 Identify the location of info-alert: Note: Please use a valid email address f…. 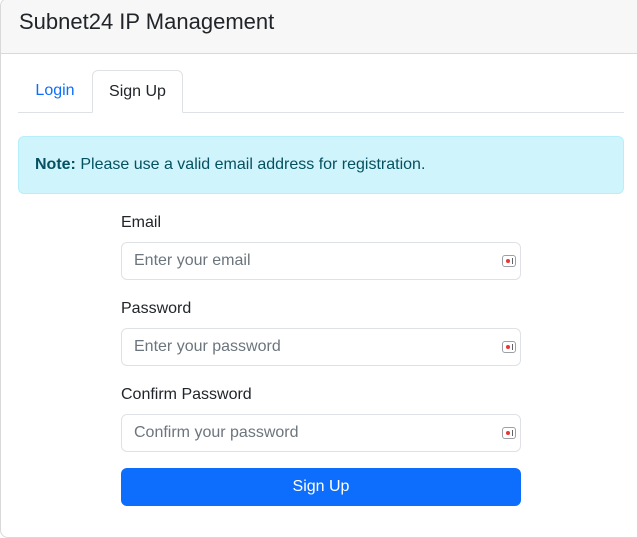
(321, 165).